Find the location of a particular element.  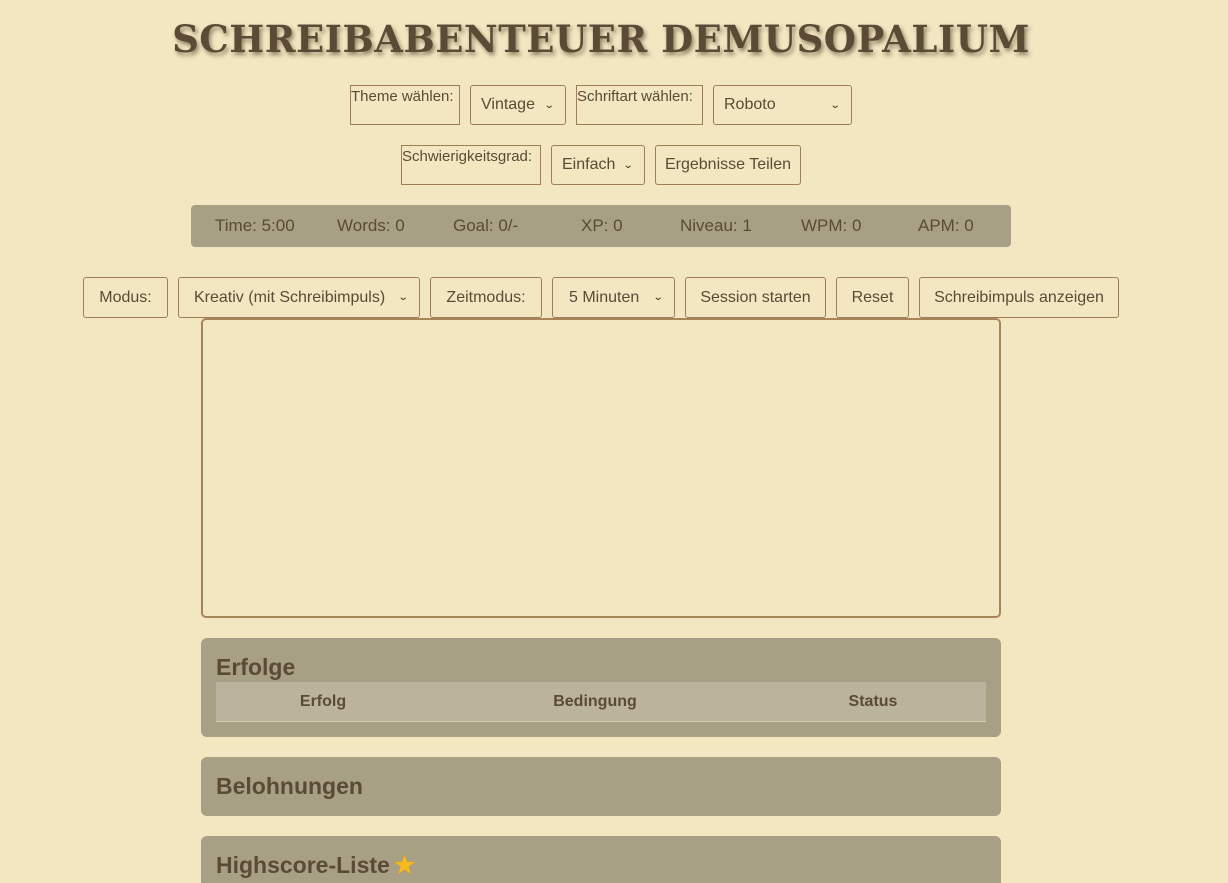

stat-apm: APM: 0 is located at coordinates (946, 225).